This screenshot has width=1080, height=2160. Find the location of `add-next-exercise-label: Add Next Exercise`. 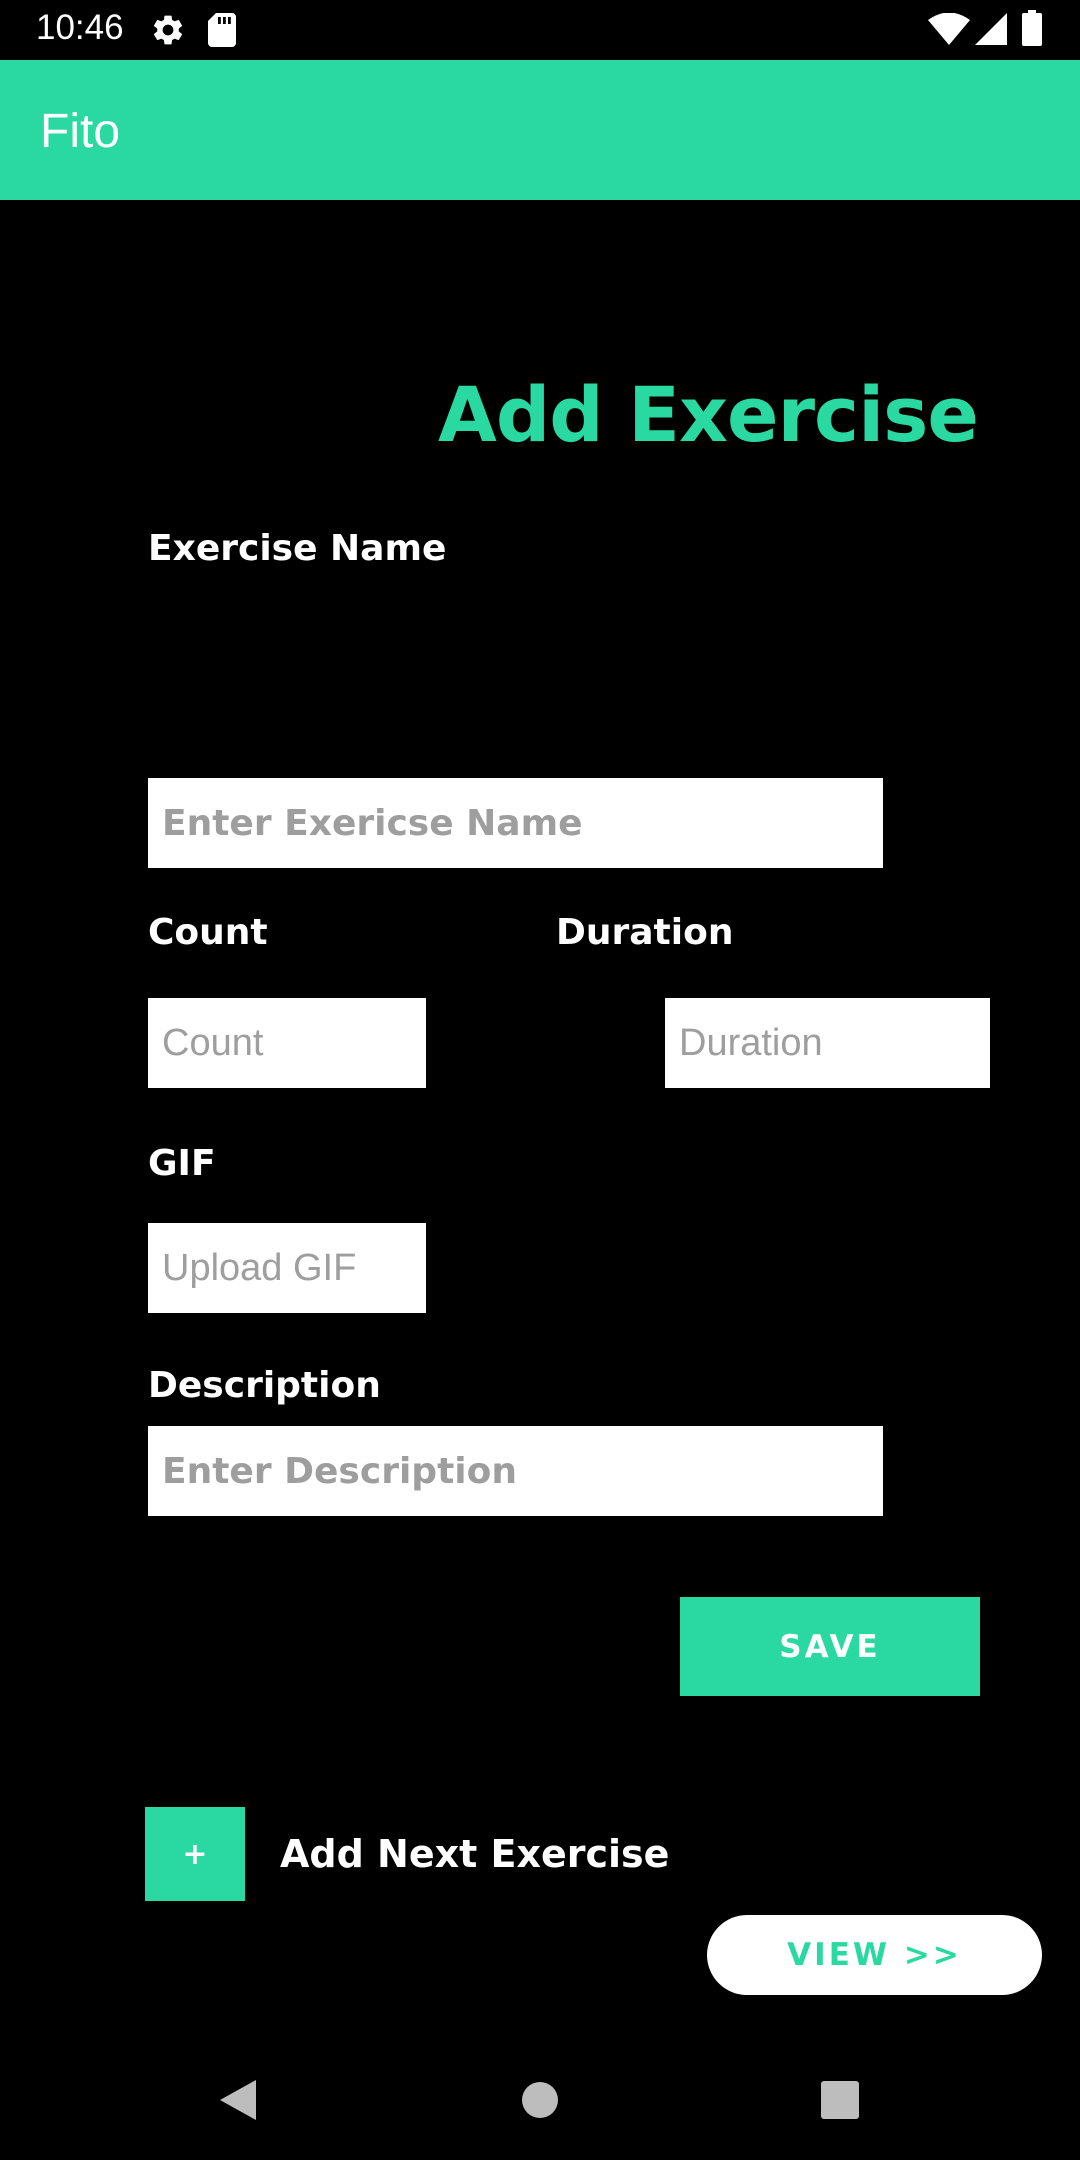

add-next-exercise-label: Add Next Exercise is located at coordinates (475, 1854).